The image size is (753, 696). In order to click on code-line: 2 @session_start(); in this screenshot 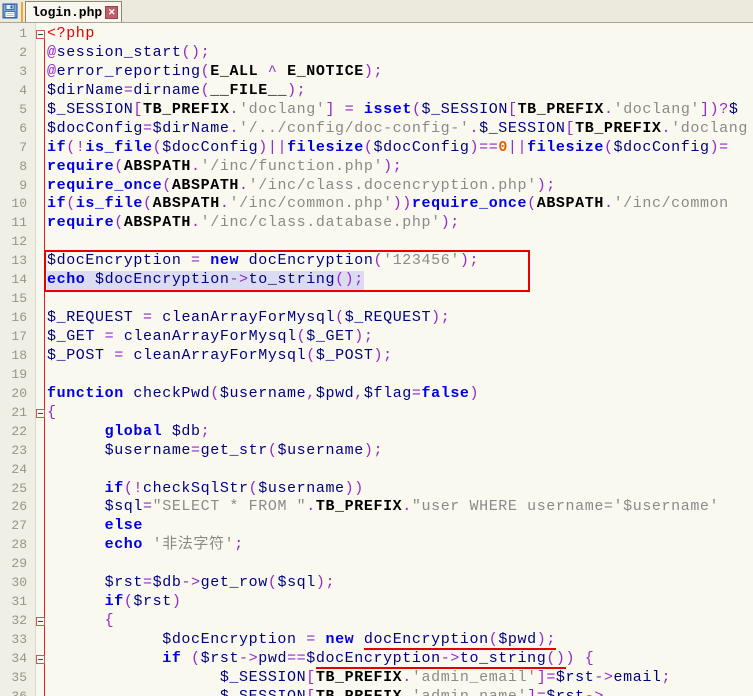, I will do `click(376, 53)`.